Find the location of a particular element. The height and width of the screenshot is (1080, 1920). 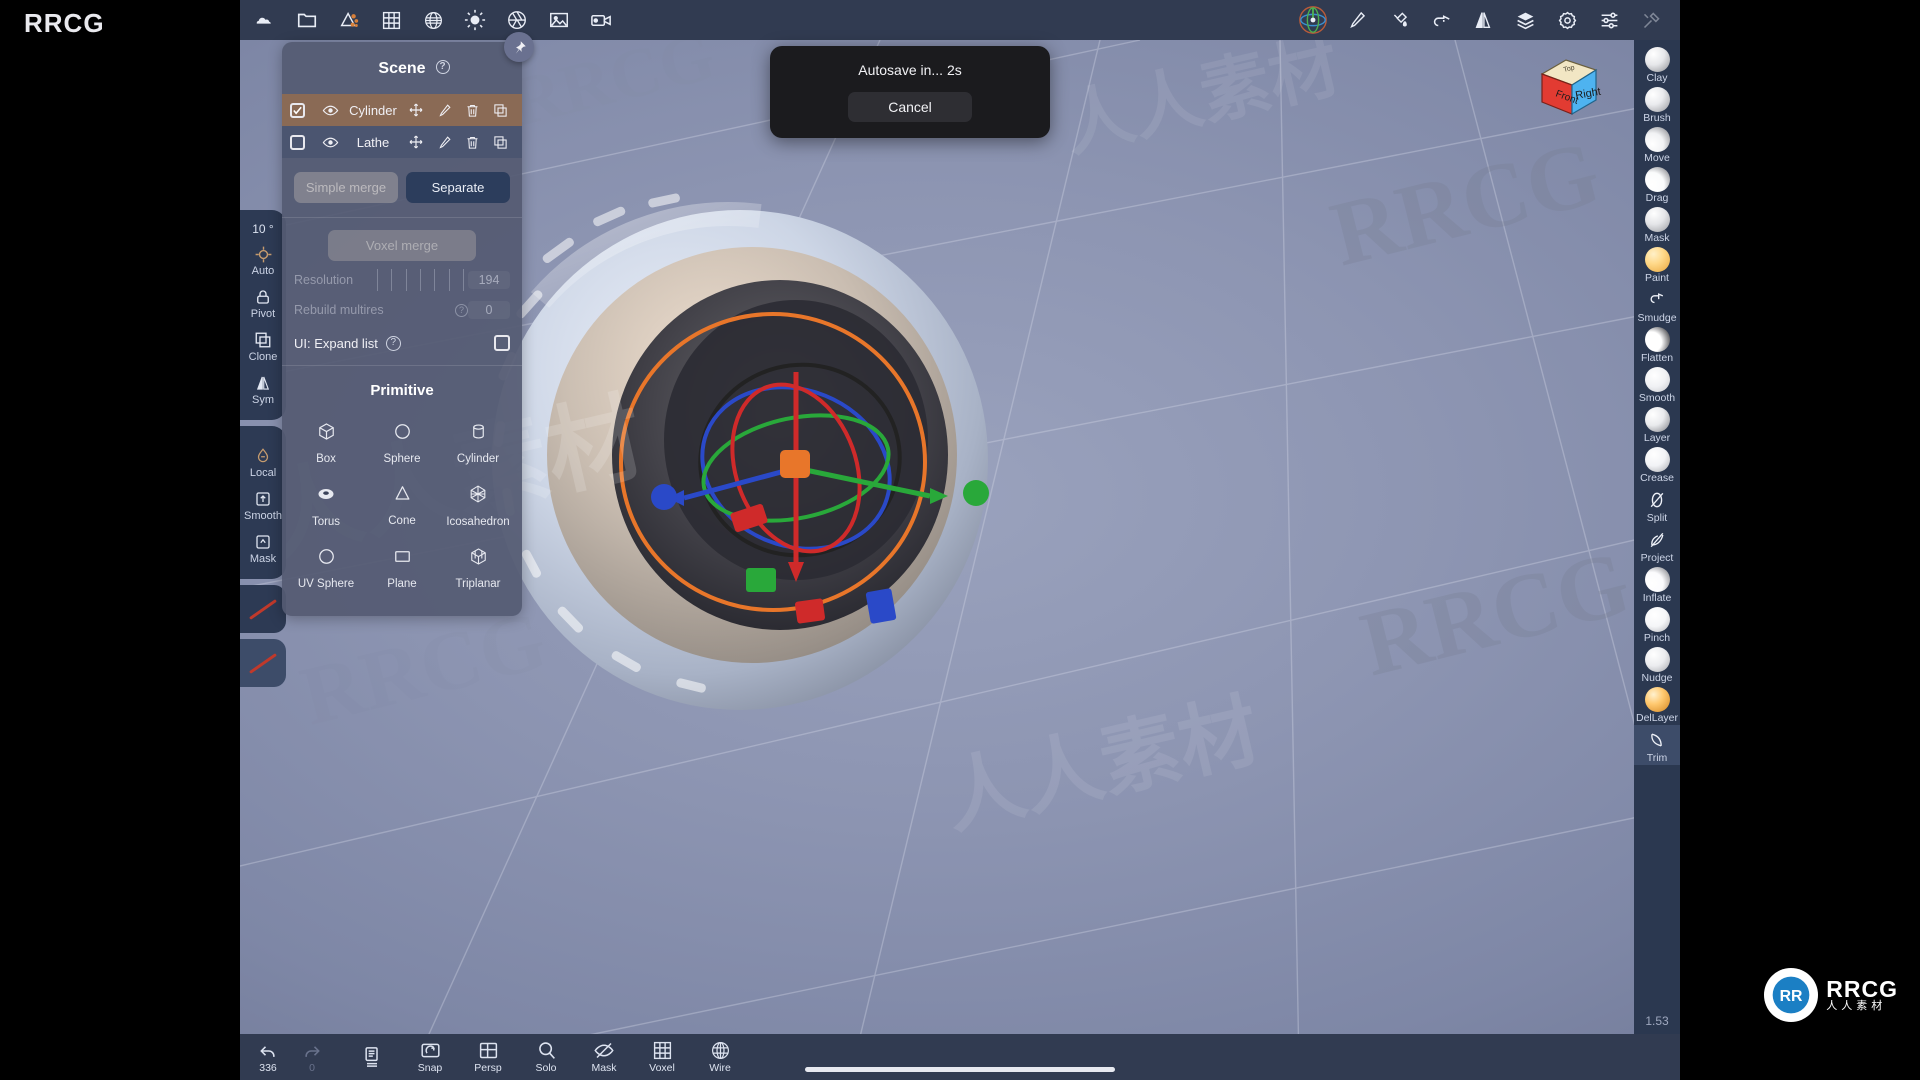

mask-button: Mask is located at coordinates (604, 1057).